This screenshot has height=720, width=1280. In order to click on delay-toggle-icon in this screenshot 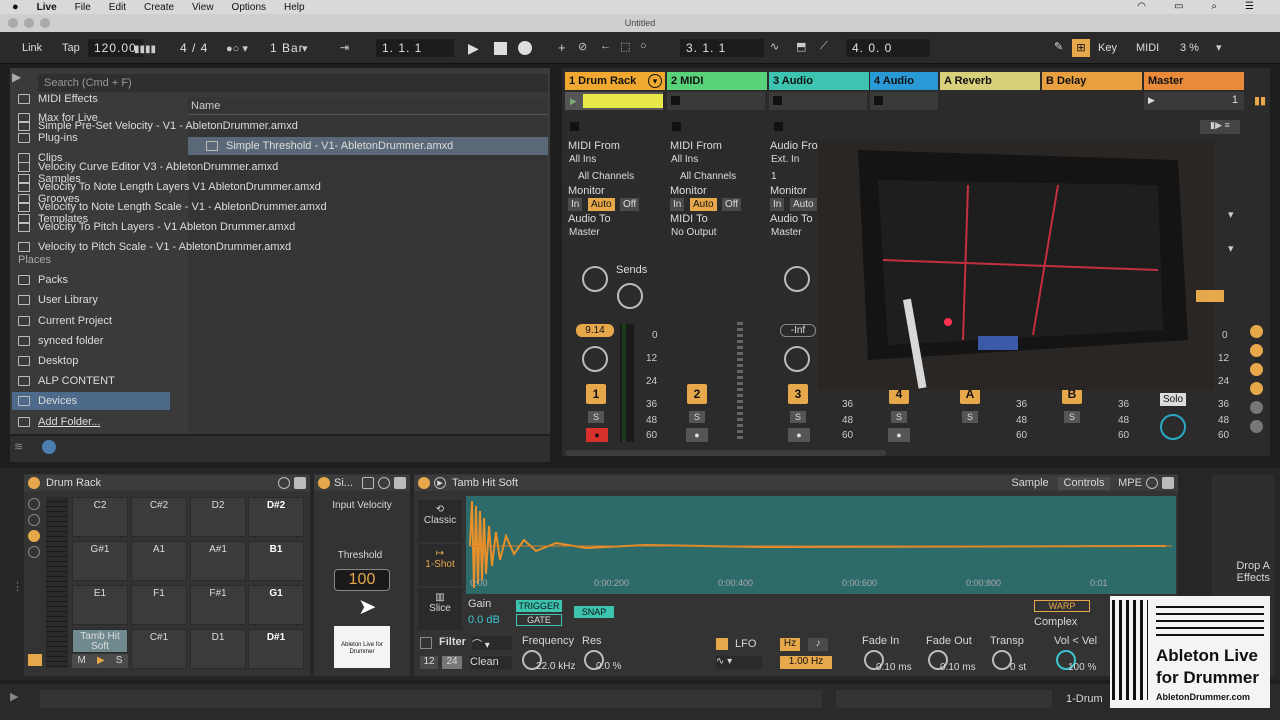, I will do `click(1256, 426)`.